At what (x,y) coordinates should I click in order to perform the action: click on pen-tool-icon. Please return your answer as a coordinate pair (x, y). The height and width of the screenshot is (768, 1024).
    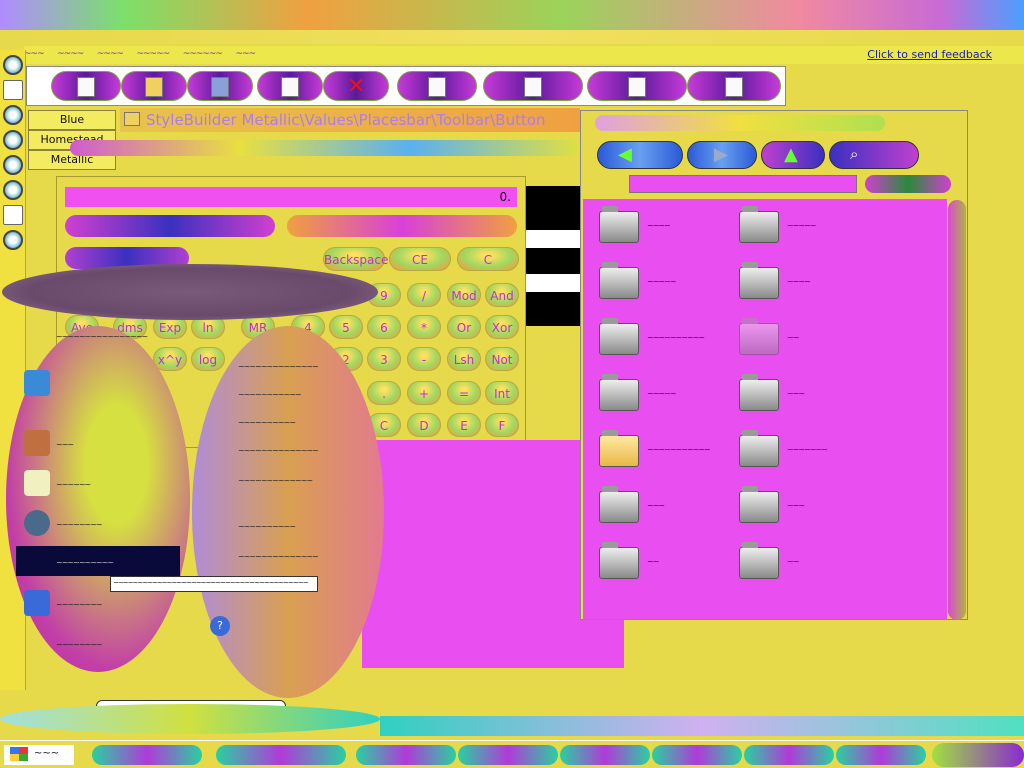
    Looking at the image, I should click on (13, 115).